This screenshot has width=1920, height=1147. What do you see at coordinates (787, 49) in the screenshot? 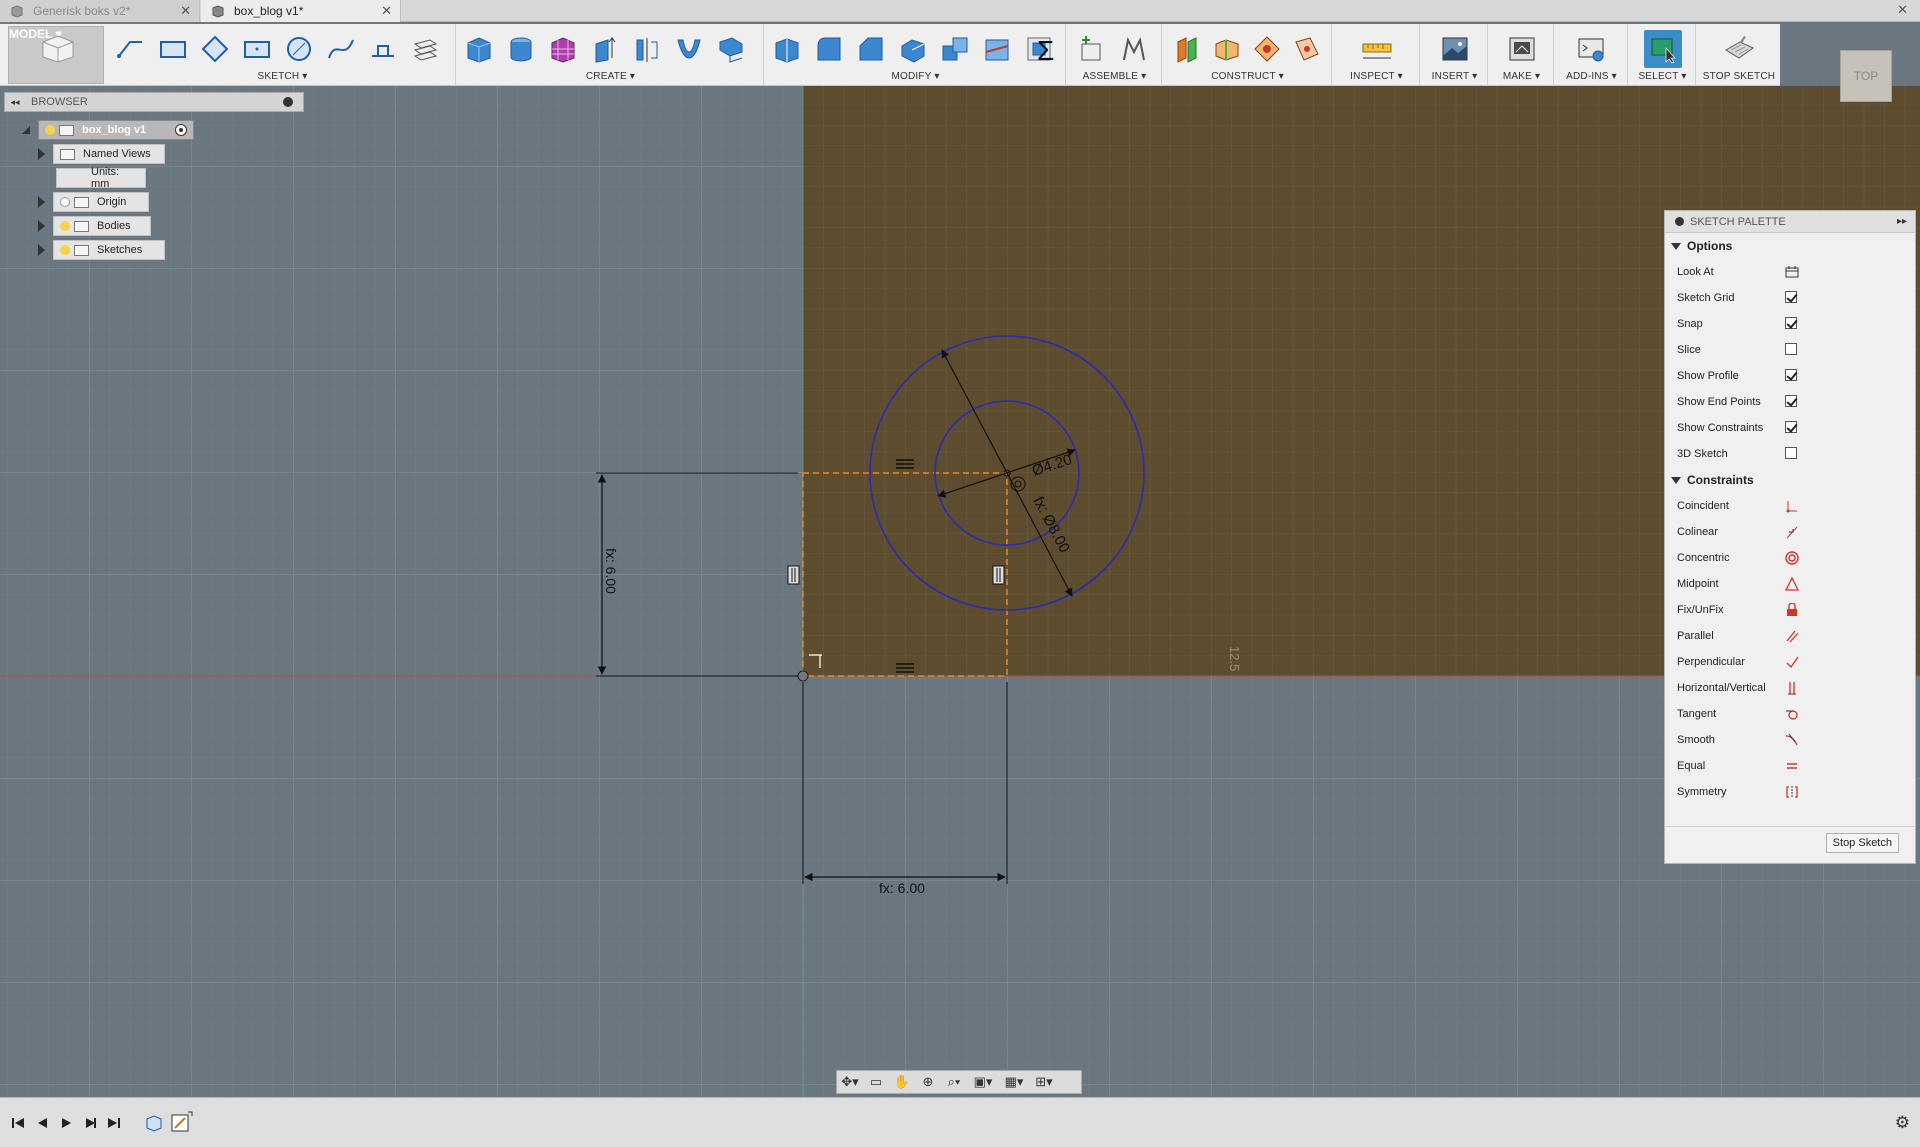
I see `press-pull-tool` at bounding box center [787, 49].